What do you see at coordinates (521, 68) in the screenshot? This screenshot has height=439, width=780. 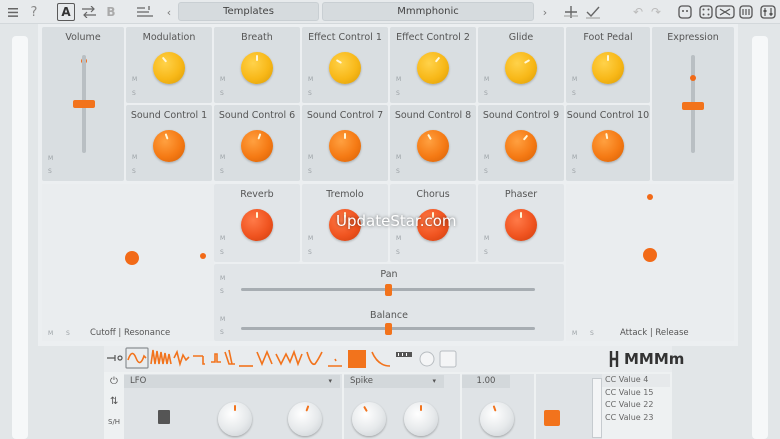 I see `glide-knob` at bounding box center [521, 68].